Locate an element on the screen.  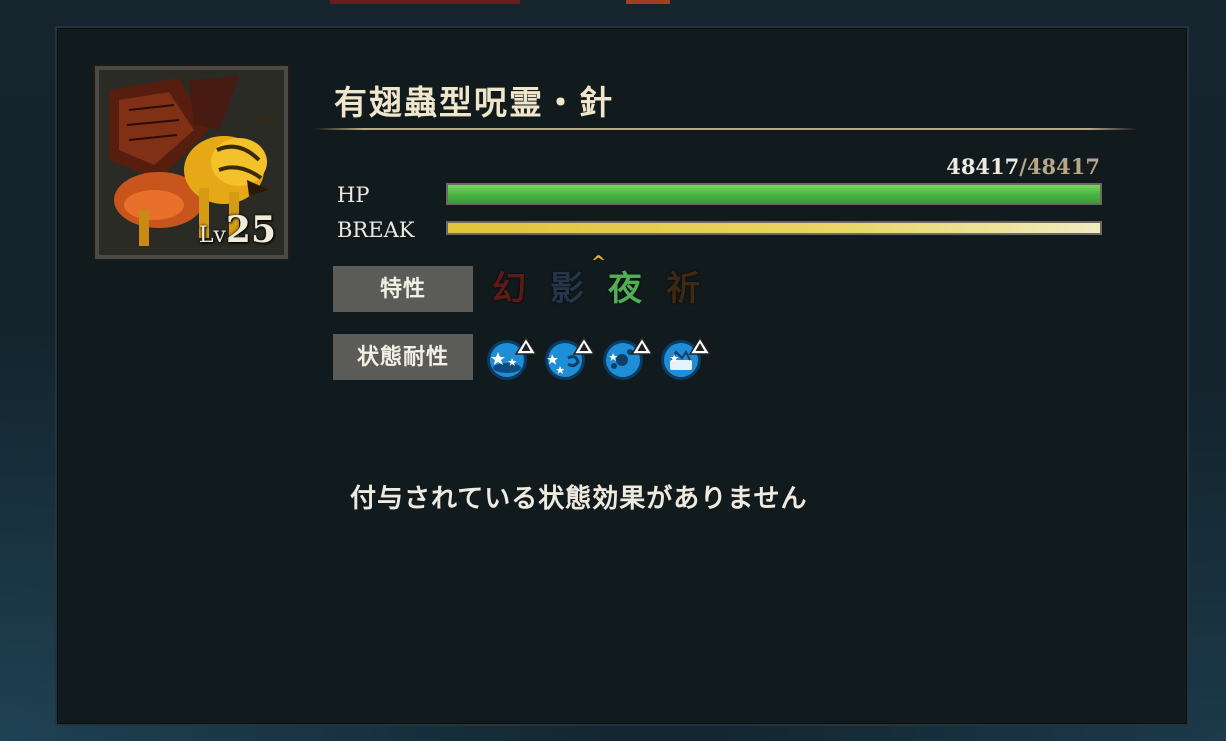
hp-current: 48417 is located at coordinates (983, 166).